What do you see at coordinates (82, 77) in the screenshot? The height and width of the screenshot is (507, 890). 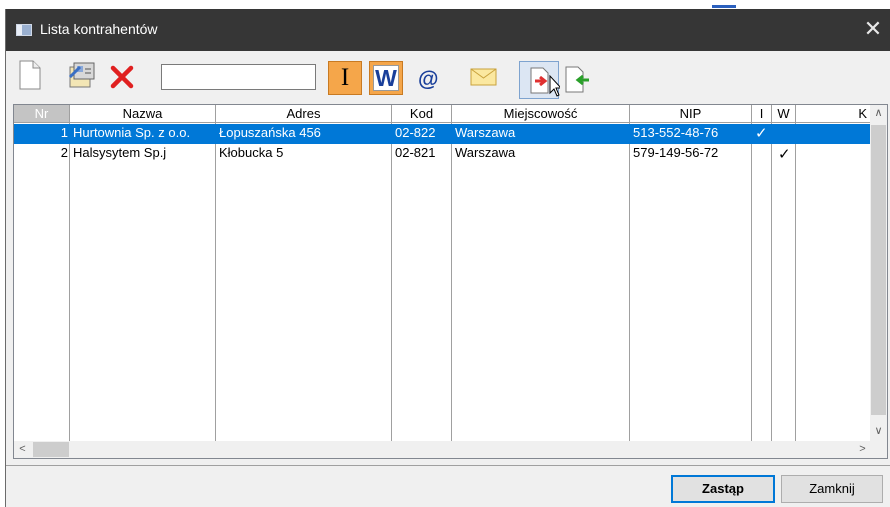 I see `edit-card-icon` at bounding box center [82, 77].